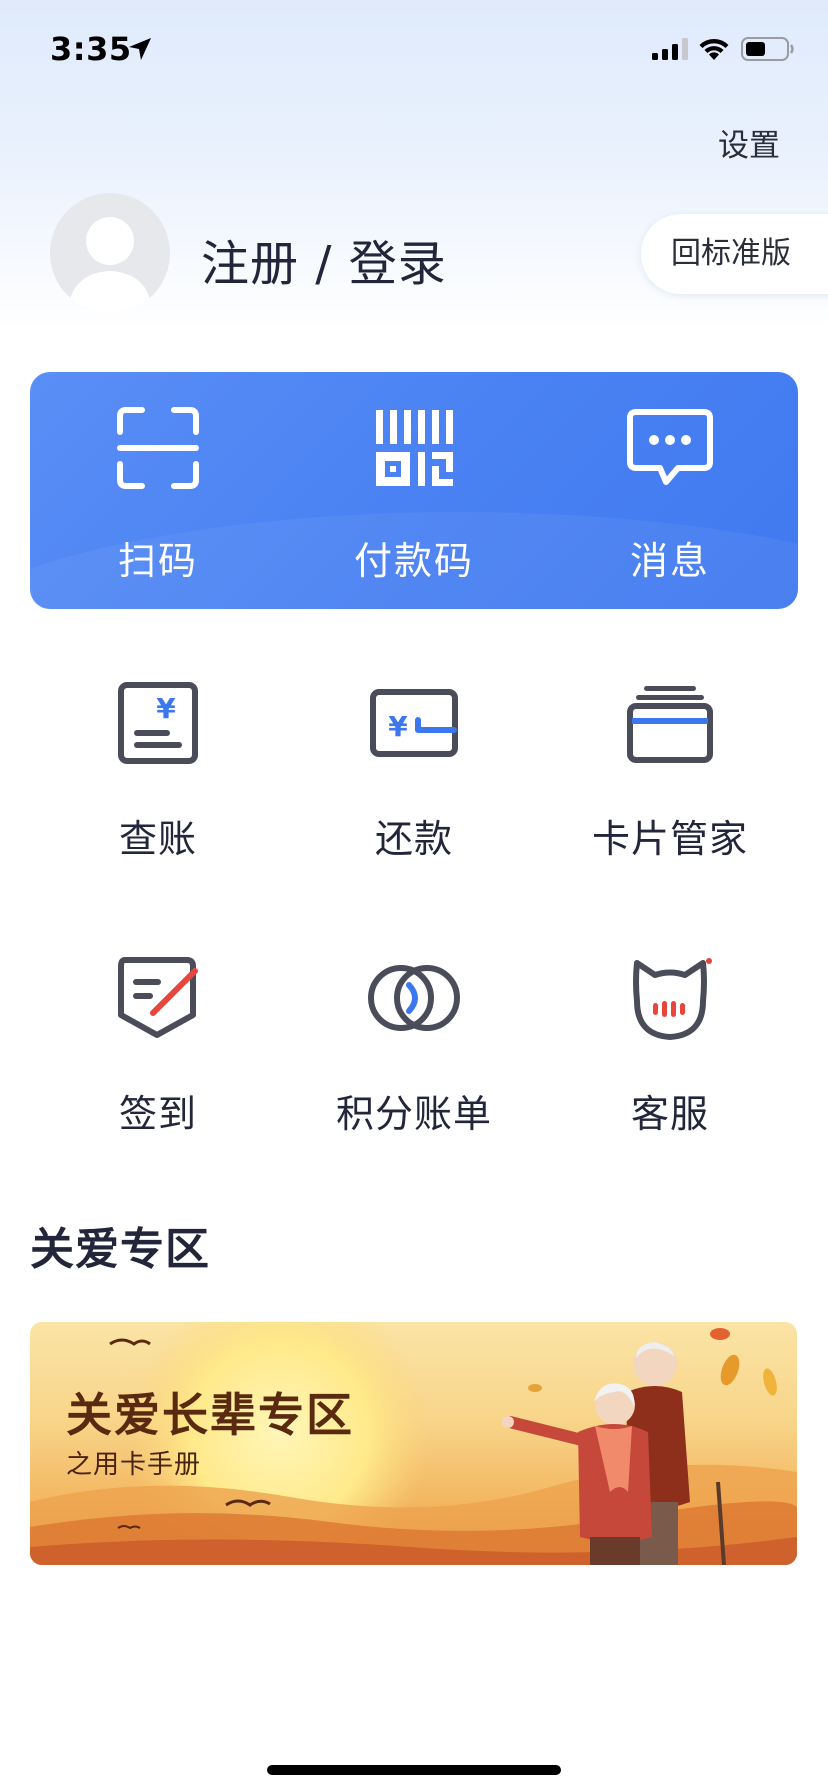  Describe the element at coordinates (413, 561) in the screenshot. I see `payment-code-label: 付款码` at that location.